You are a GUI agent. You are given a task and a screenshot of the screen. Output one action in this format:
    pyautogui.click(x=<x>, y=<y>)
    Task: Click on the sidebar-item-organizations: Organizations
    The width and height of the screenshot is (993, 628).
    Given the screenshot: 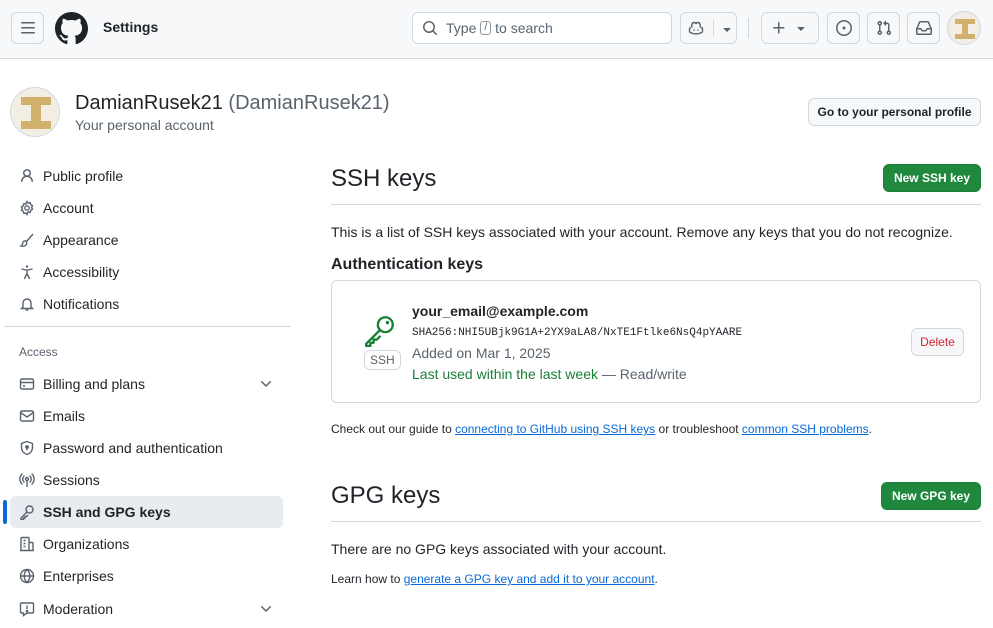 What is the action you would take?
    pyautogui.click(x=146, y=544)
    